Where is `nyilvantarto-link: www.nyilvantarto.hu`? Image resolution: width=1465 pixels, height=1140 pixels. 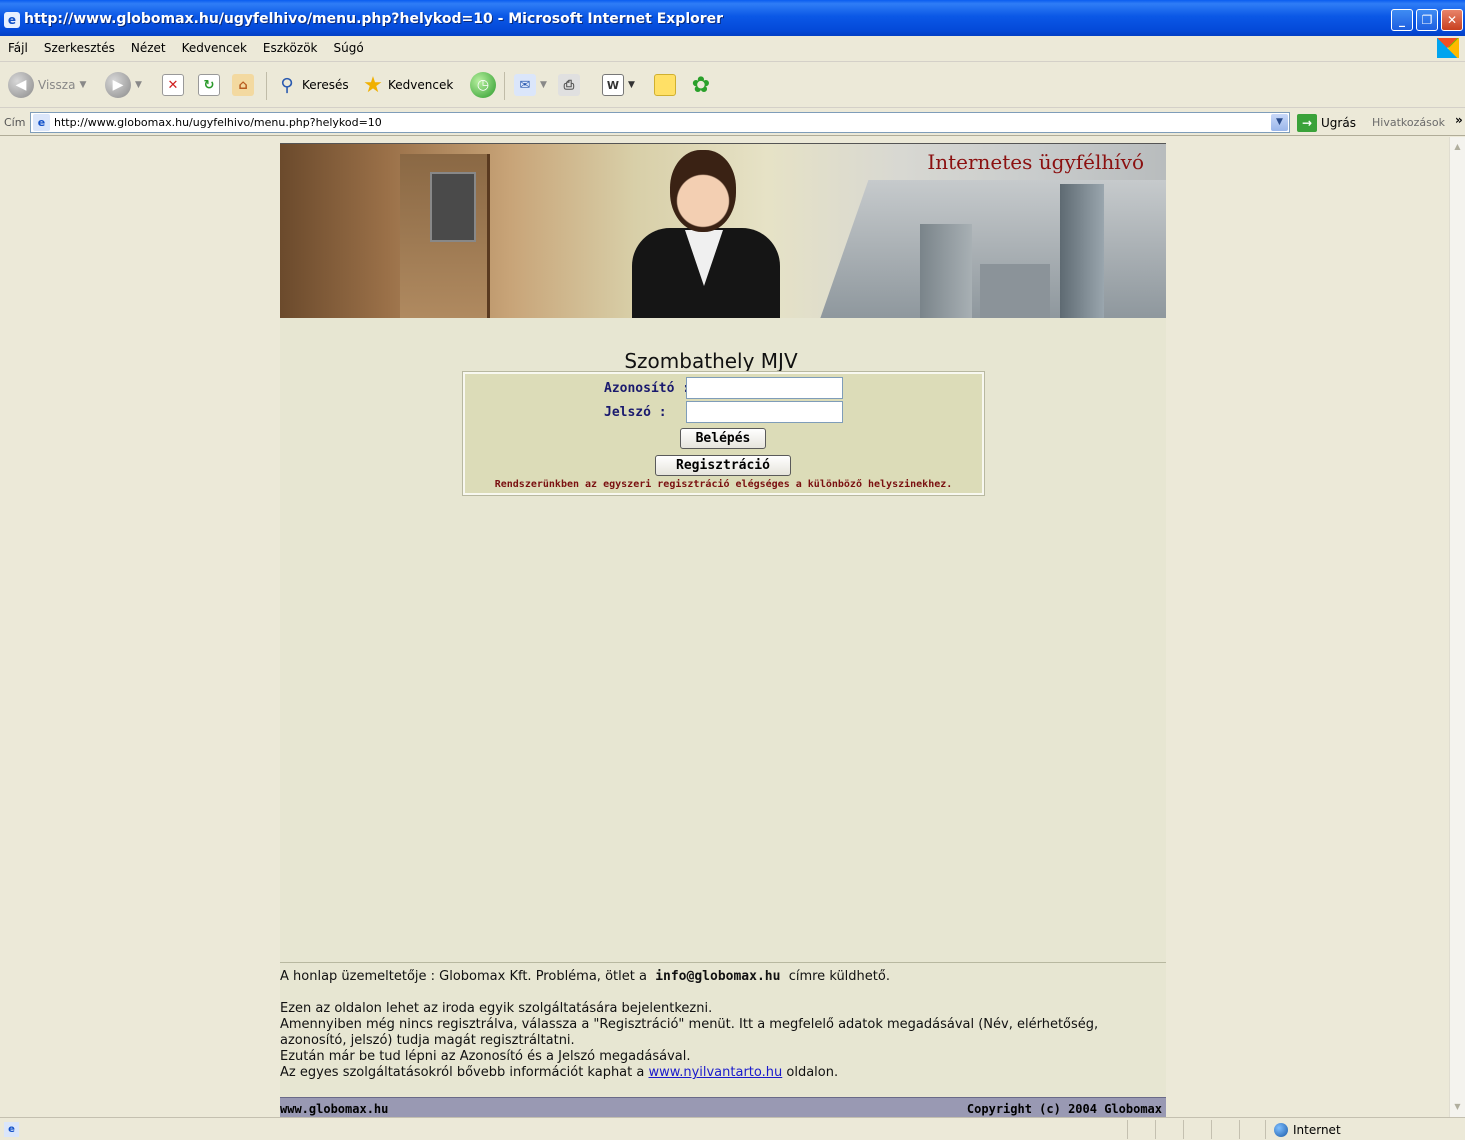 nyilvantarto-link: www.nyilvantarto.hu is located at coordinates (716, 1072).